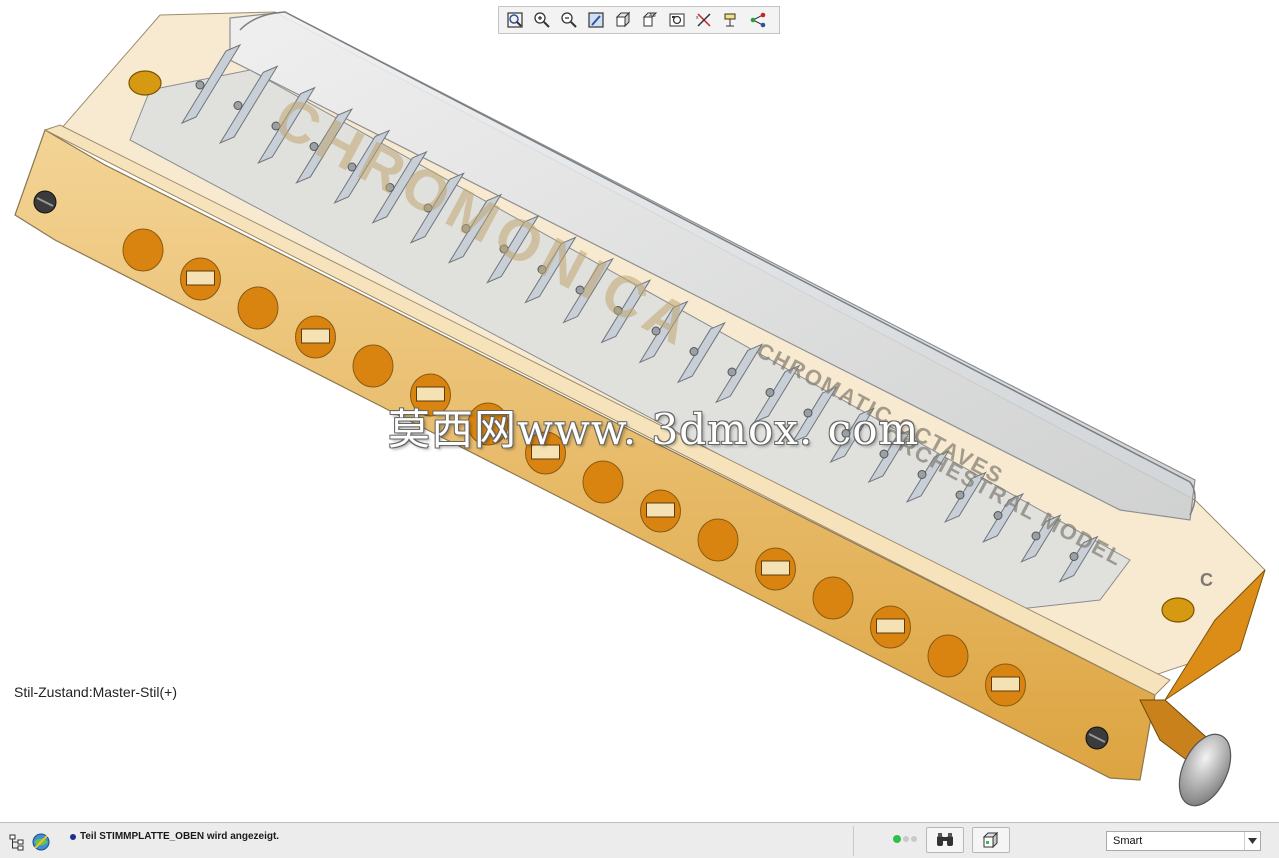  Describe the element at coordinates (145, 83) in the screenshot. I see `rivet-left` at that location.